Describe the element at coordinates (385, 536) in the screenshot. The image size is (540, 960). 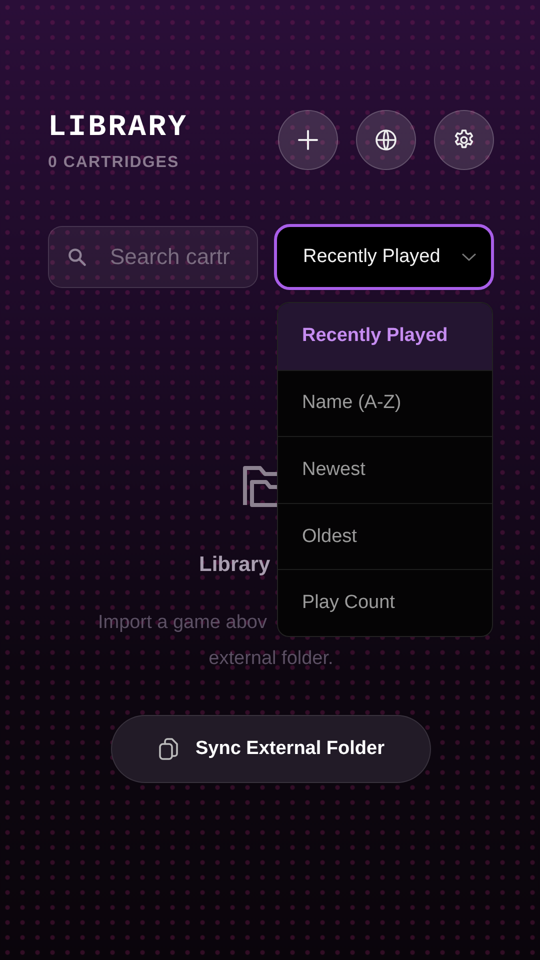
I see `sort-option: Oldest` at that location.